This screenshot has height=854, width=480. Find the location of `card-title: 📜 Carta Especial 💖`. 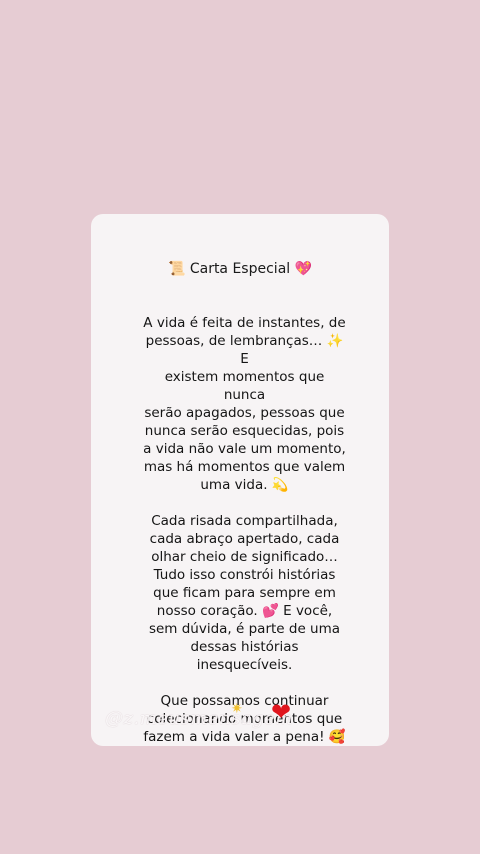

card-title: 📜 Carta Especial 💖 is located at coordinates (240, 269).